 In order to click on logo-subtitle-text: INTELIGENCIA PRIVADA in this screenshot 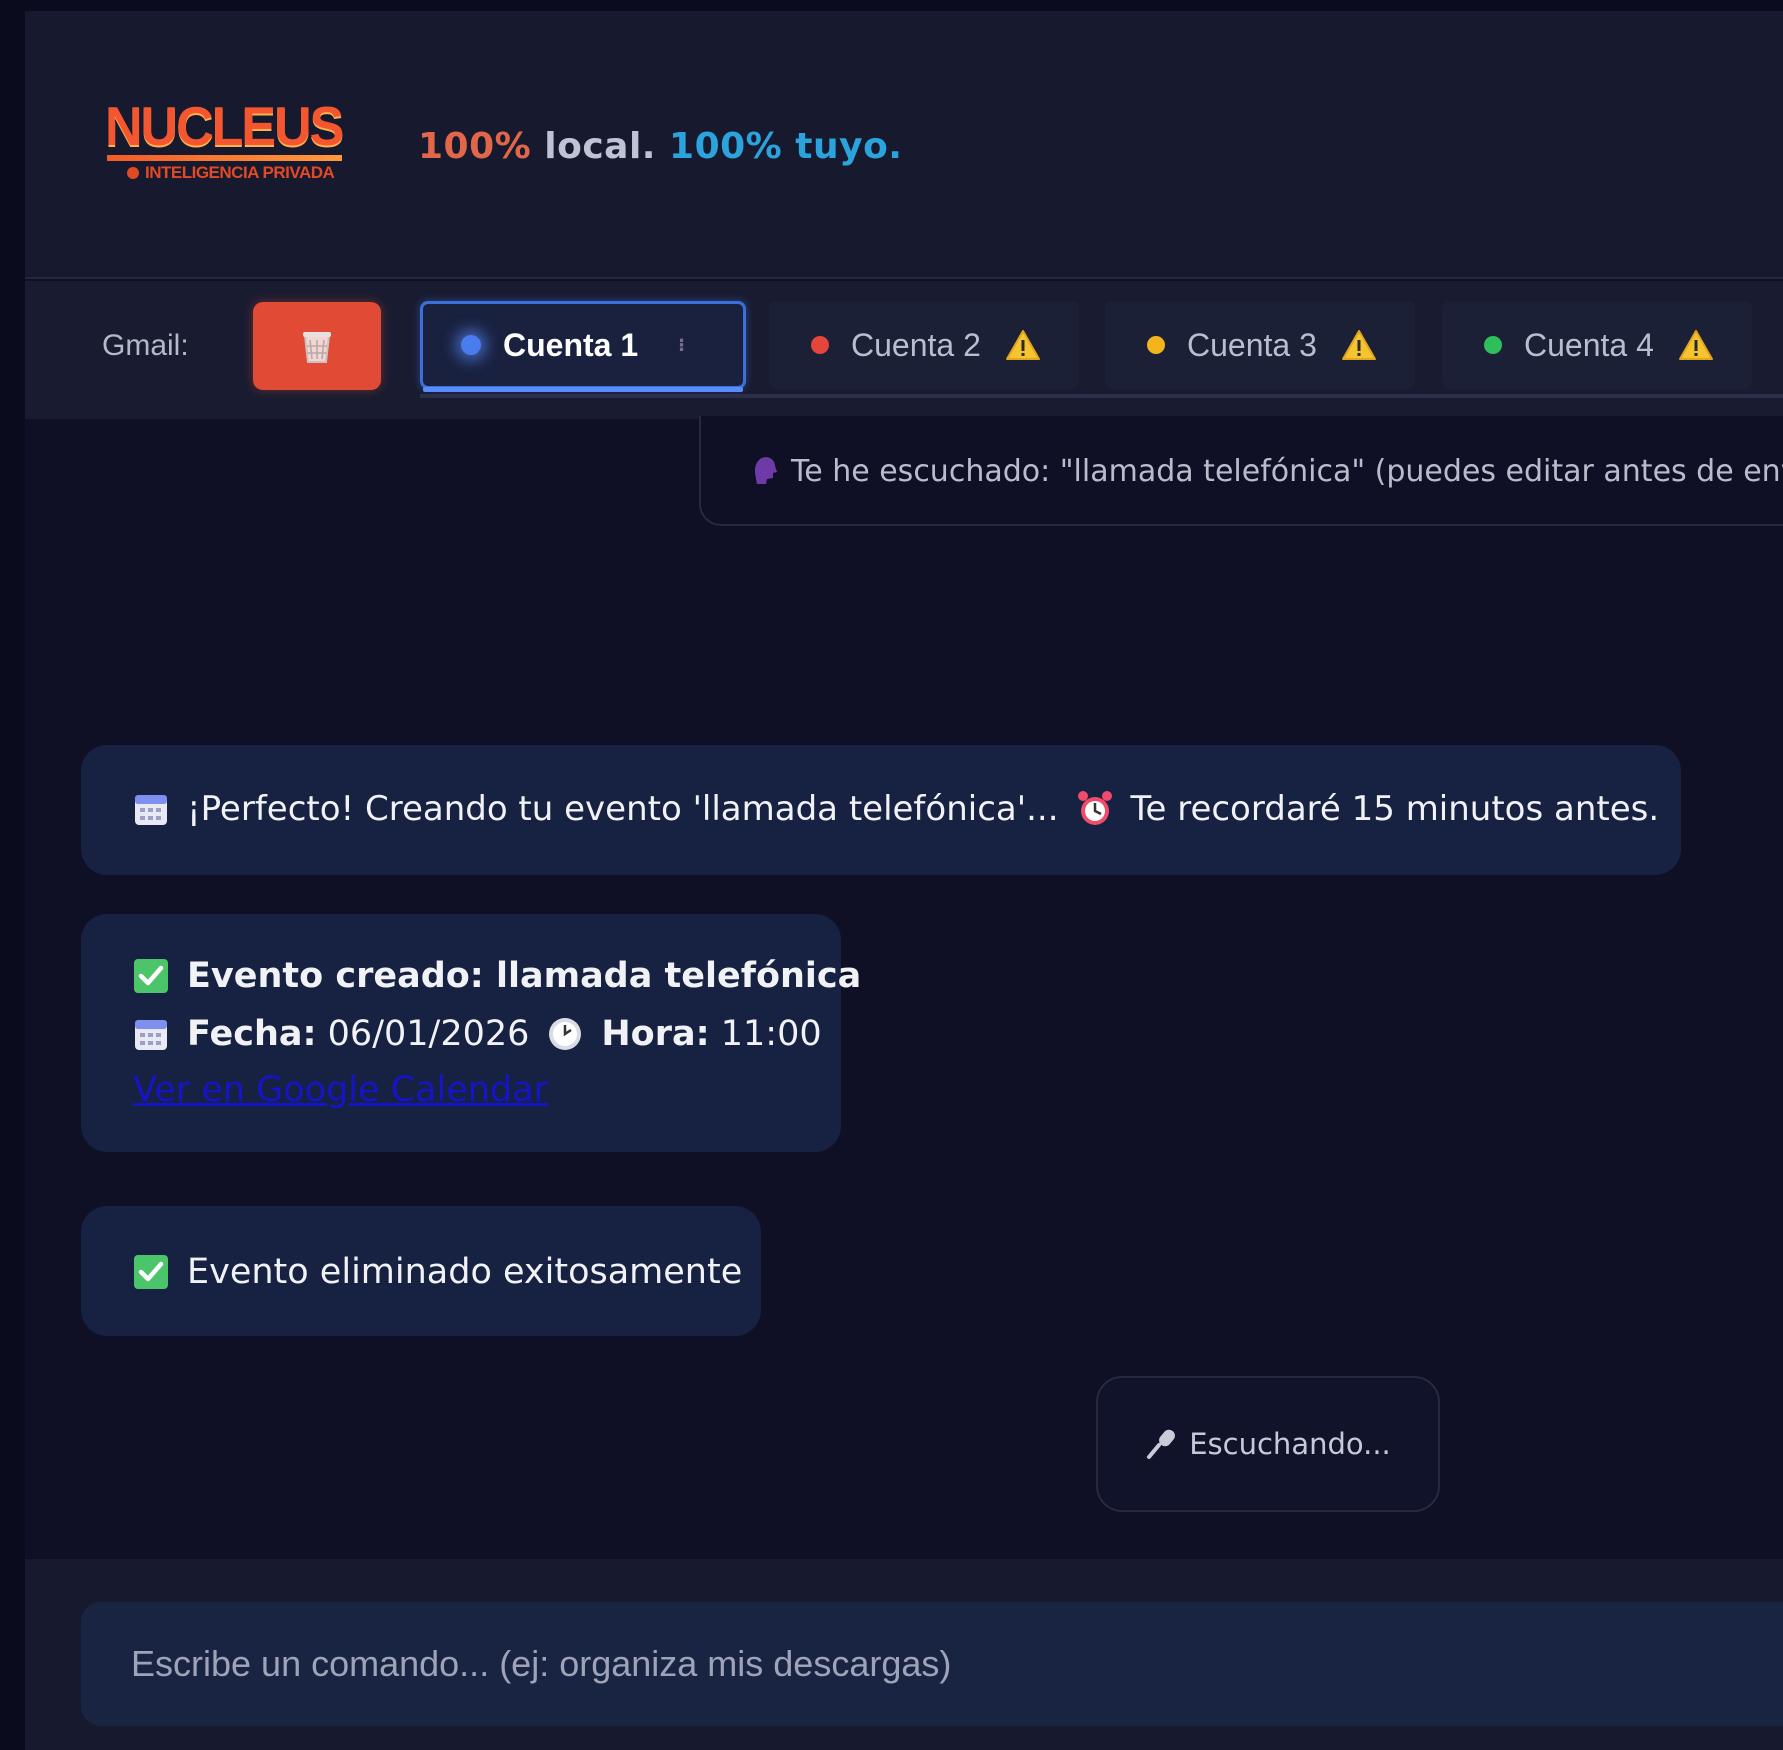, I will do `click(240, 172)`.